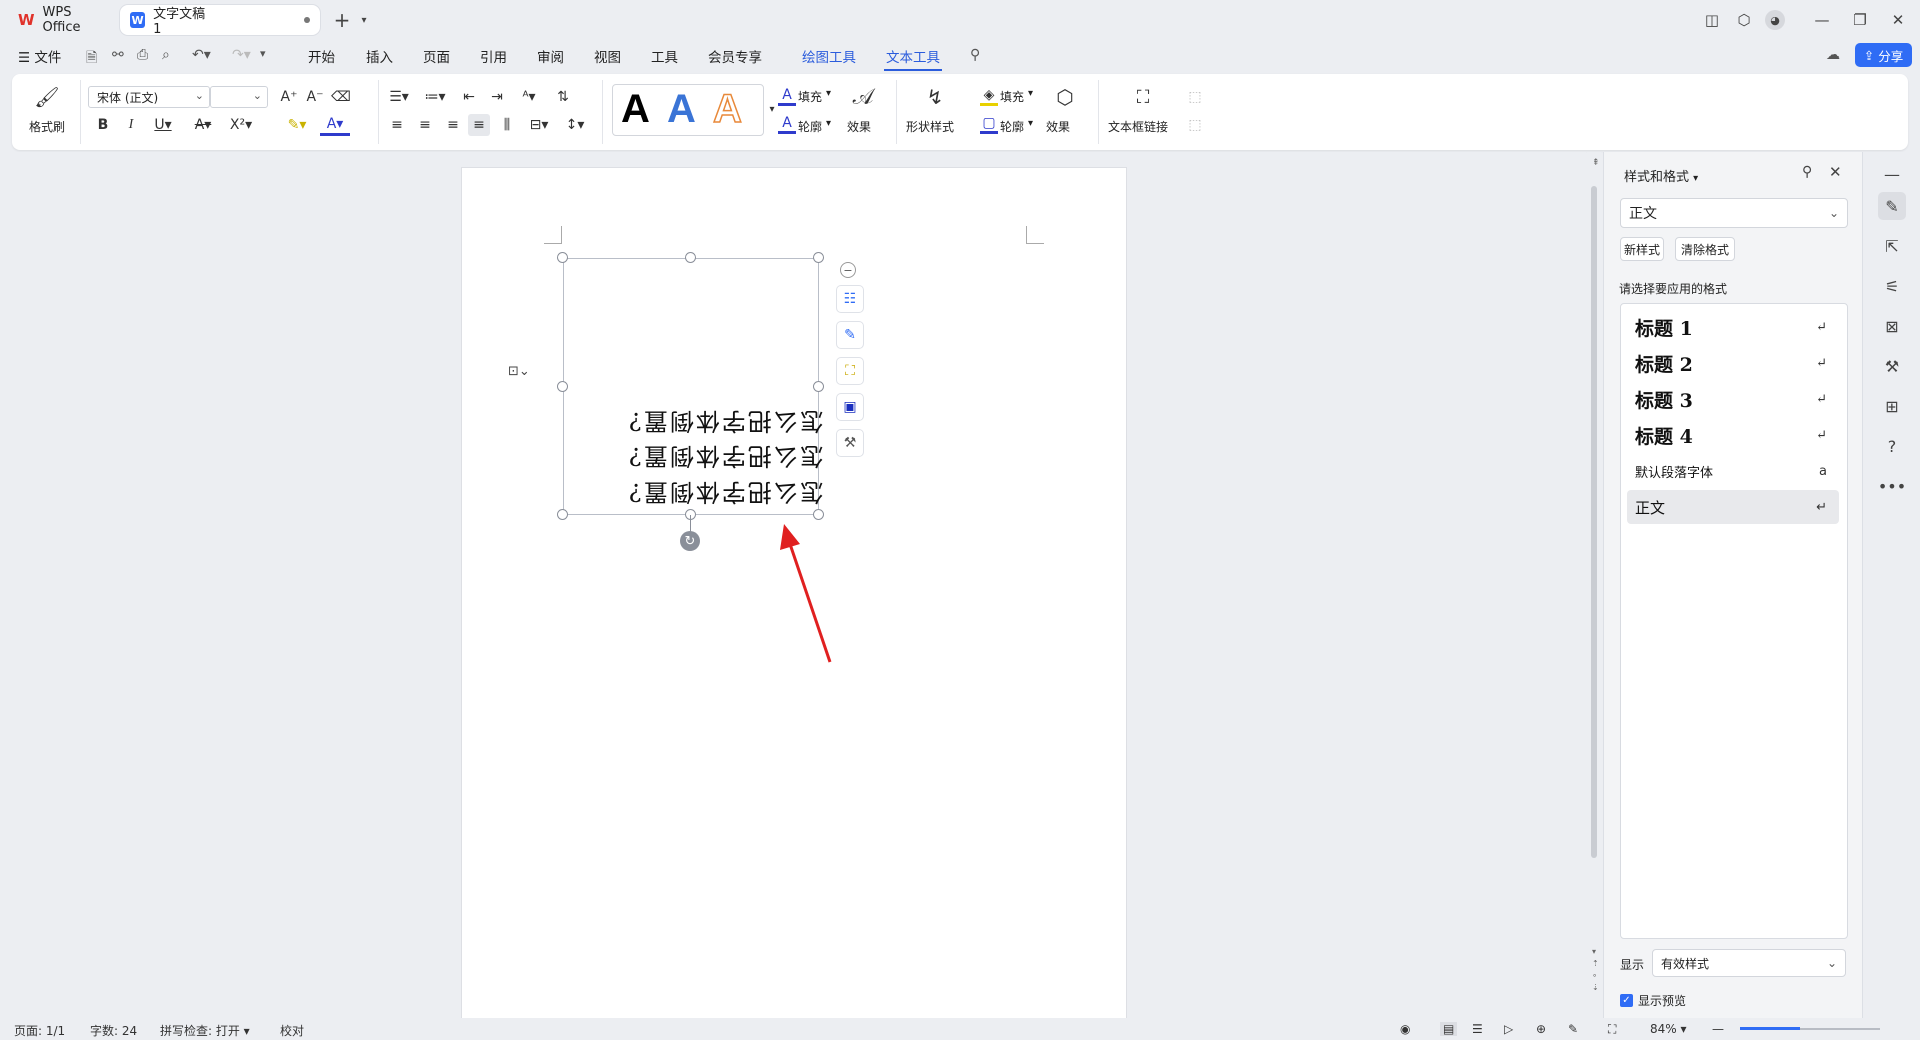 Image resolution: width=1920 pixels, height=1040 pixels. I want to click on outline-view-icon: ☰, so click(1477, 1029).